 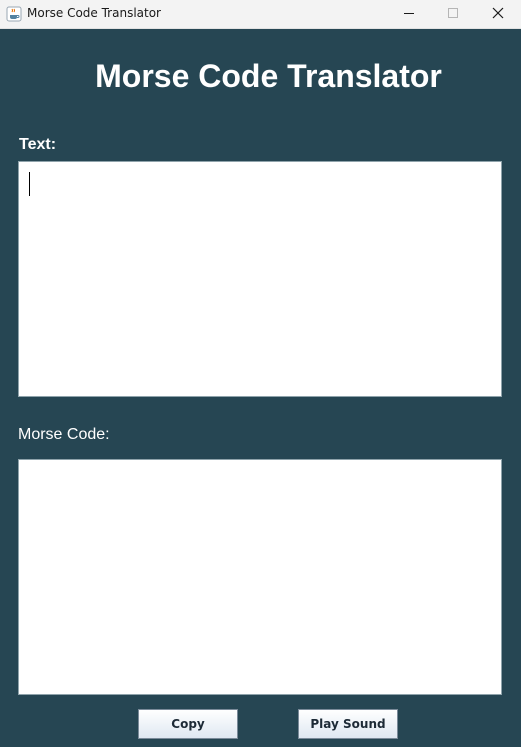 I want to click on maximize-icon, so click(x=453, y=13).